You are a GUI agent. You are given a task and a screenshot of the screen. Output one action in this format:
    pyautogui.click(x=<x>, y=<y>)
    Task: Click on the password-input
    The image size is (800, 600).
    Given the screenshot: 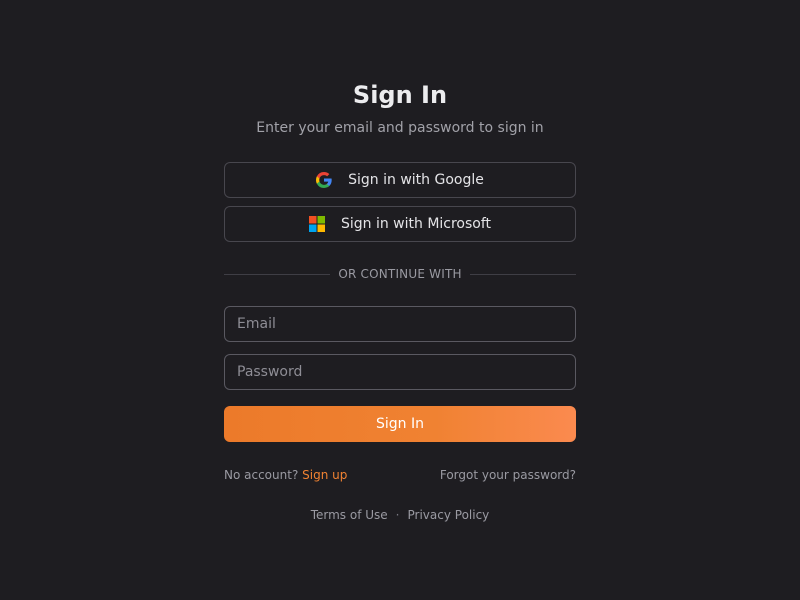 What is the action you would take?
    pyautogui.click(x=400, y=372)
    